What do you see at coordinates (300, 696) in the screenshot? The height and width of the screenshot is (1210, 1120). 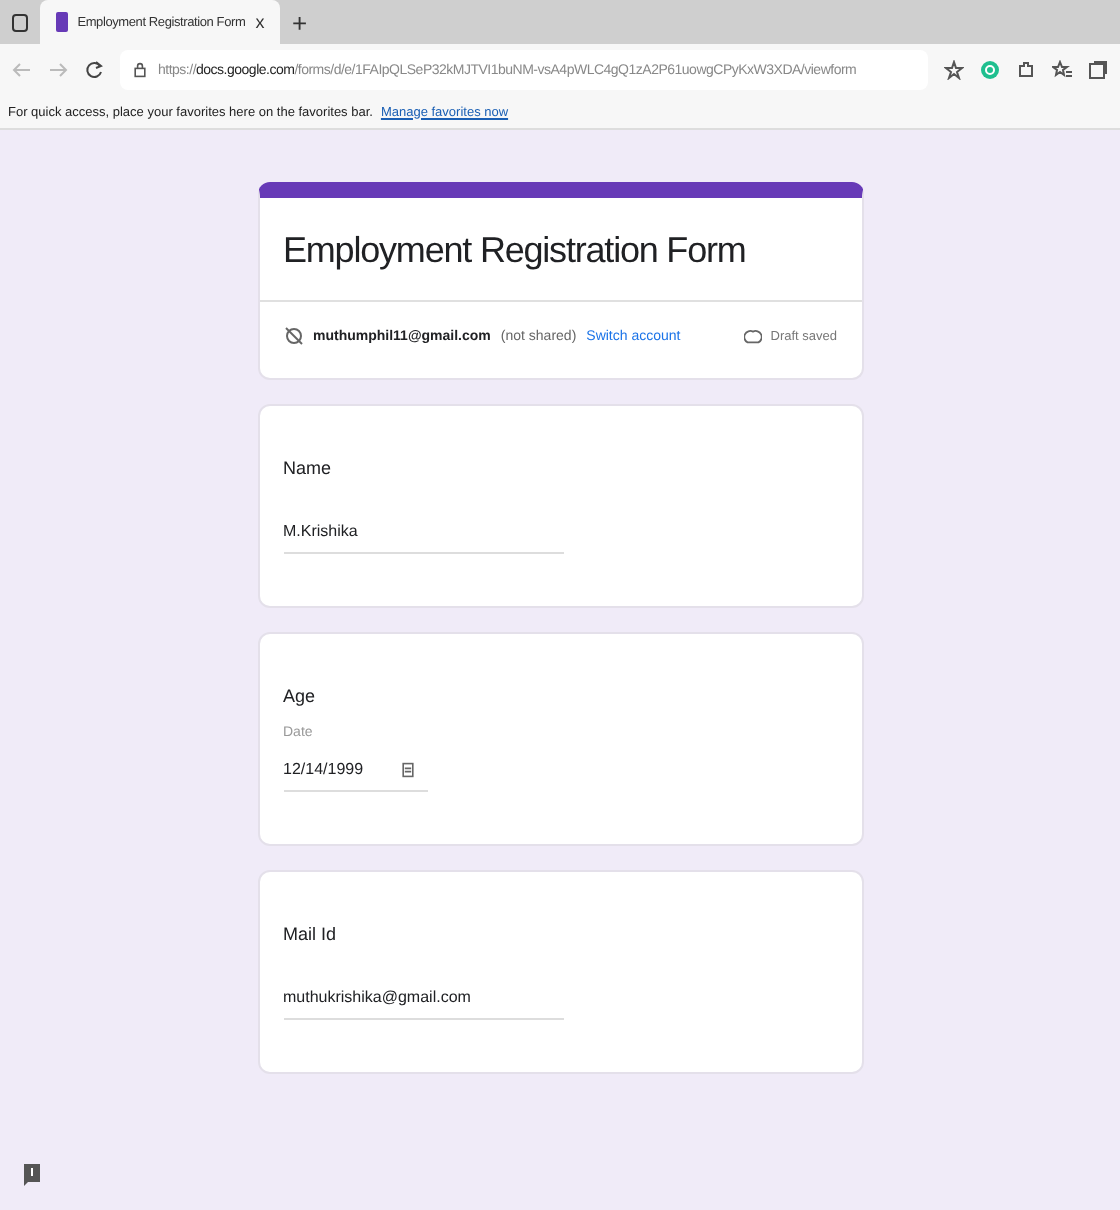 I see `question-label: Age` at bounding box center [300, 696].